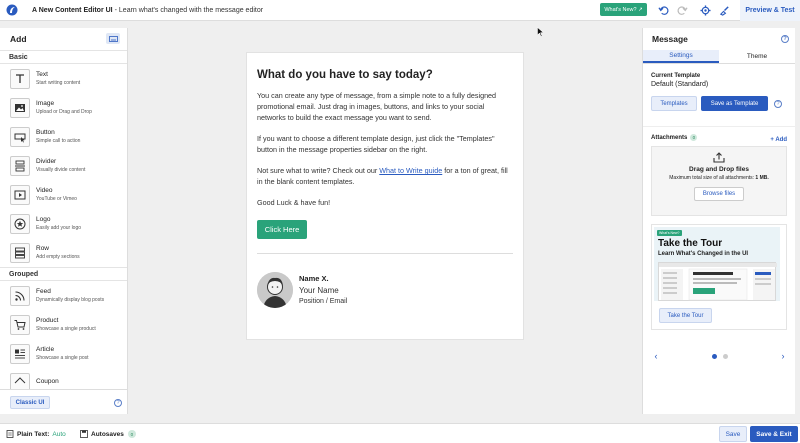 This screenshot has height=443, width=800. I want to click on grouped-section-label: Grouped, so click(63, 274).